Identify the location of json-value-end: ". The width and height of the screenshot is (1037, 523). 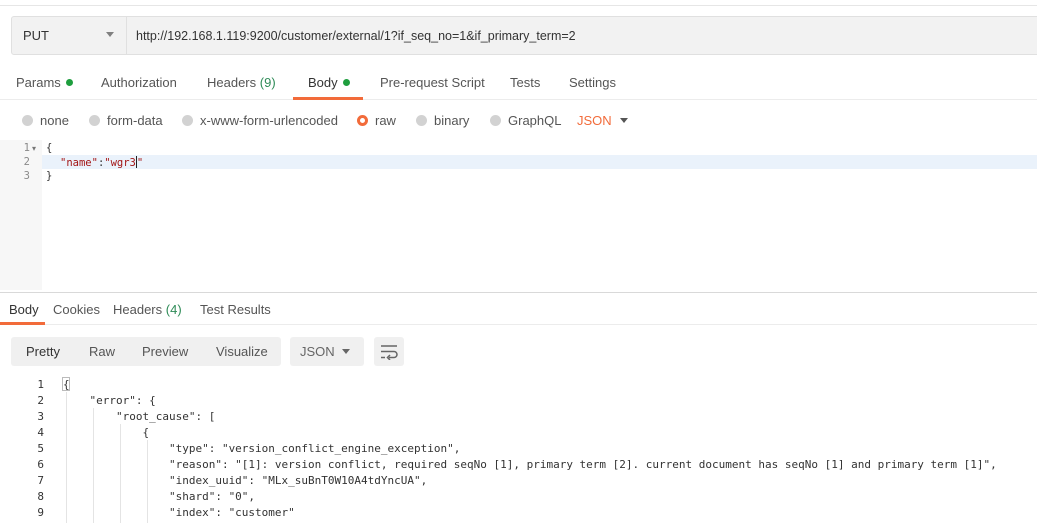
(140, 163).